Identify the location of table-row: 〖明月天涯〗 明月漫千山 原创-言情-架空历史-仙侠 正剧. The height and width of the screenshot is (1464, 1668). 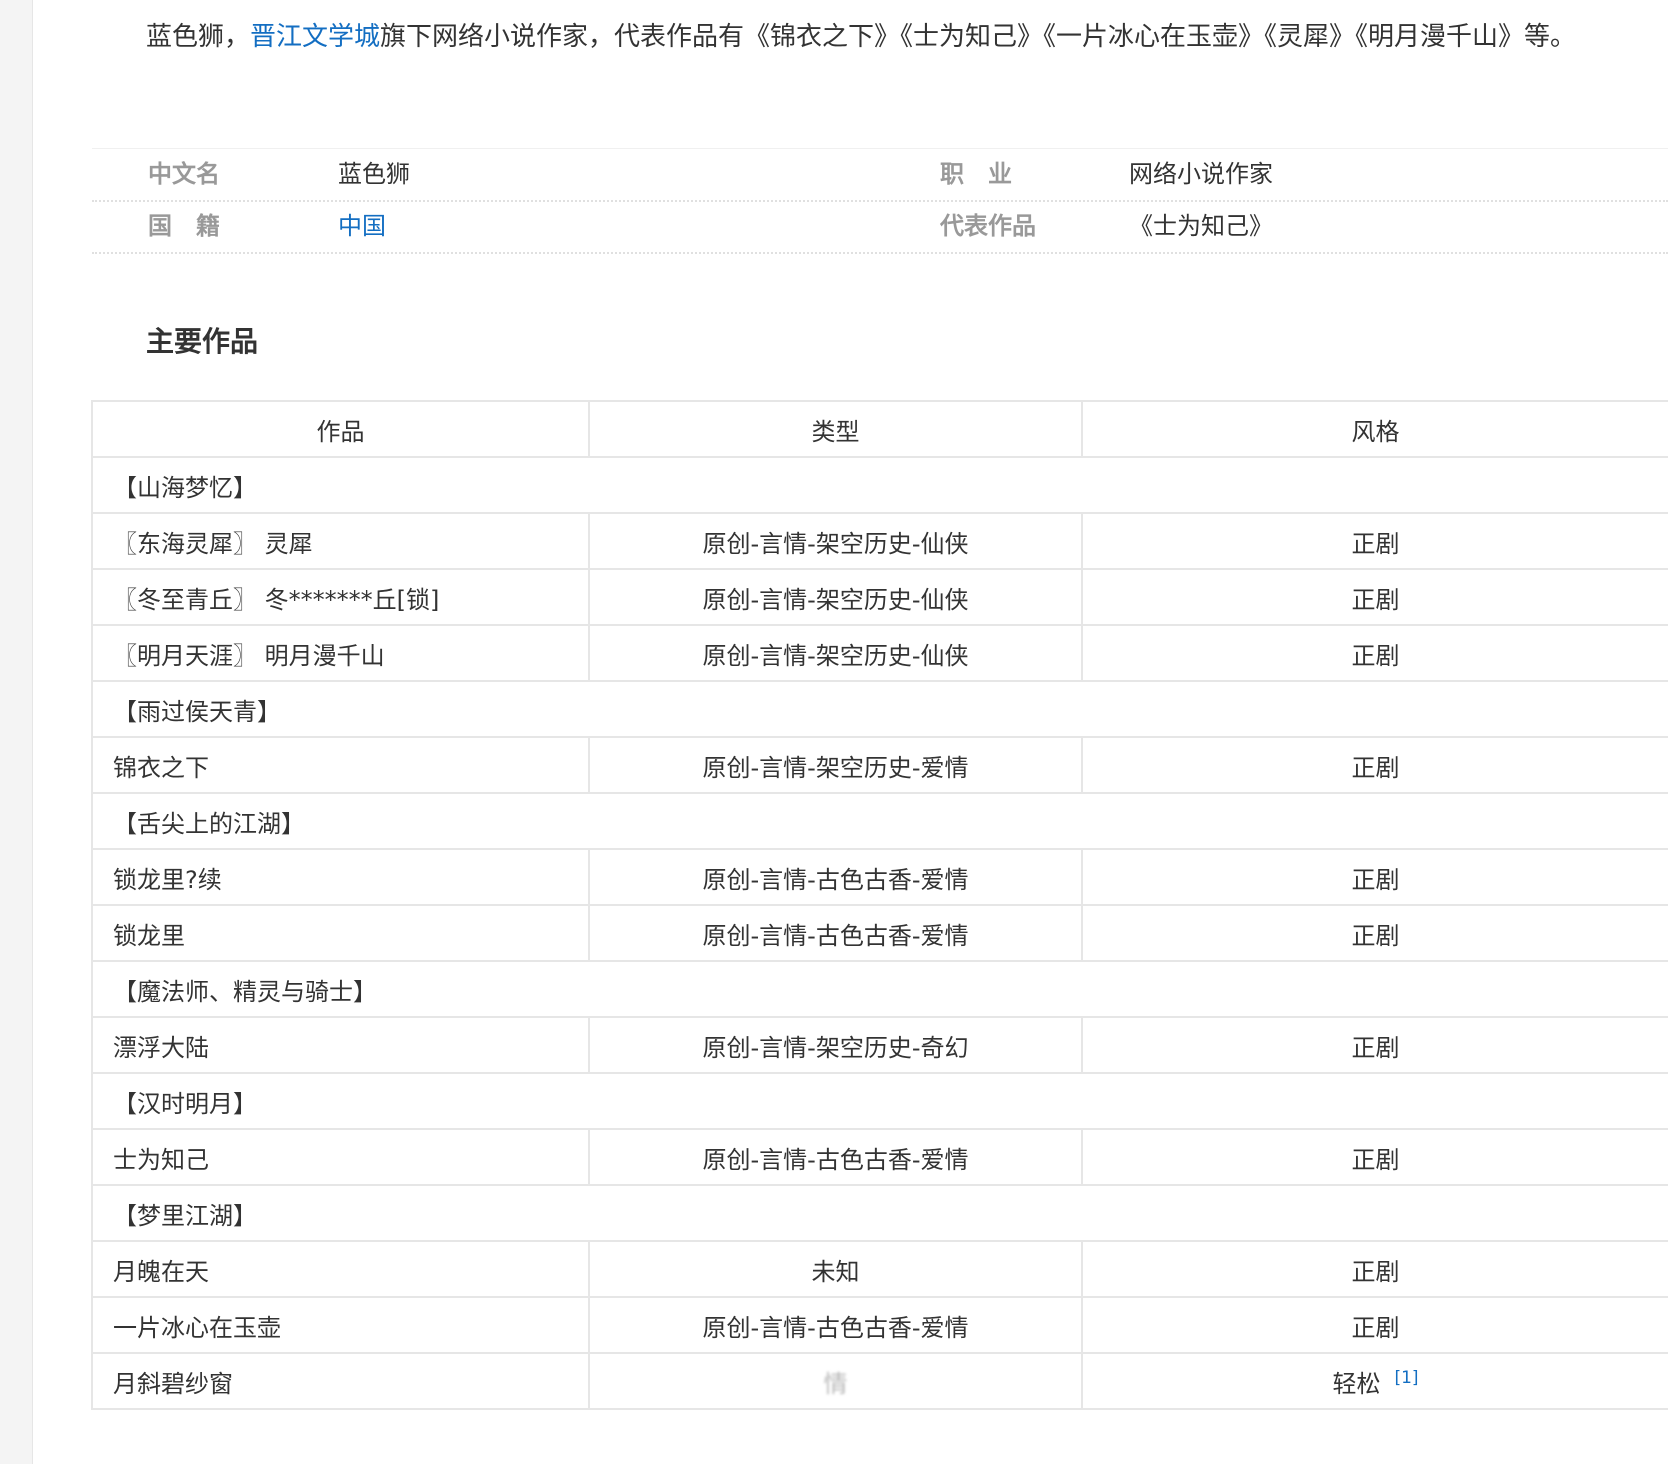
(879, 653).